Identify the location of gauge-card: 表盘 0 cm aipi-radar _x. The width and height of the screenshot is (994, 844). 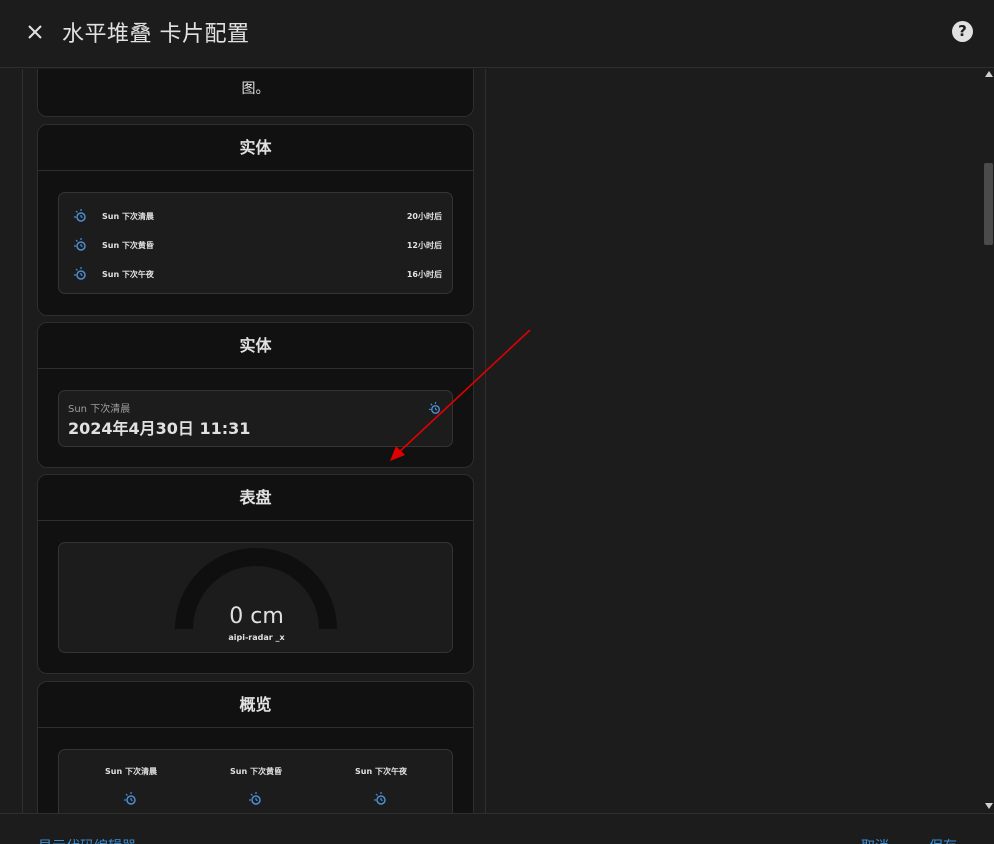
(255, 574).